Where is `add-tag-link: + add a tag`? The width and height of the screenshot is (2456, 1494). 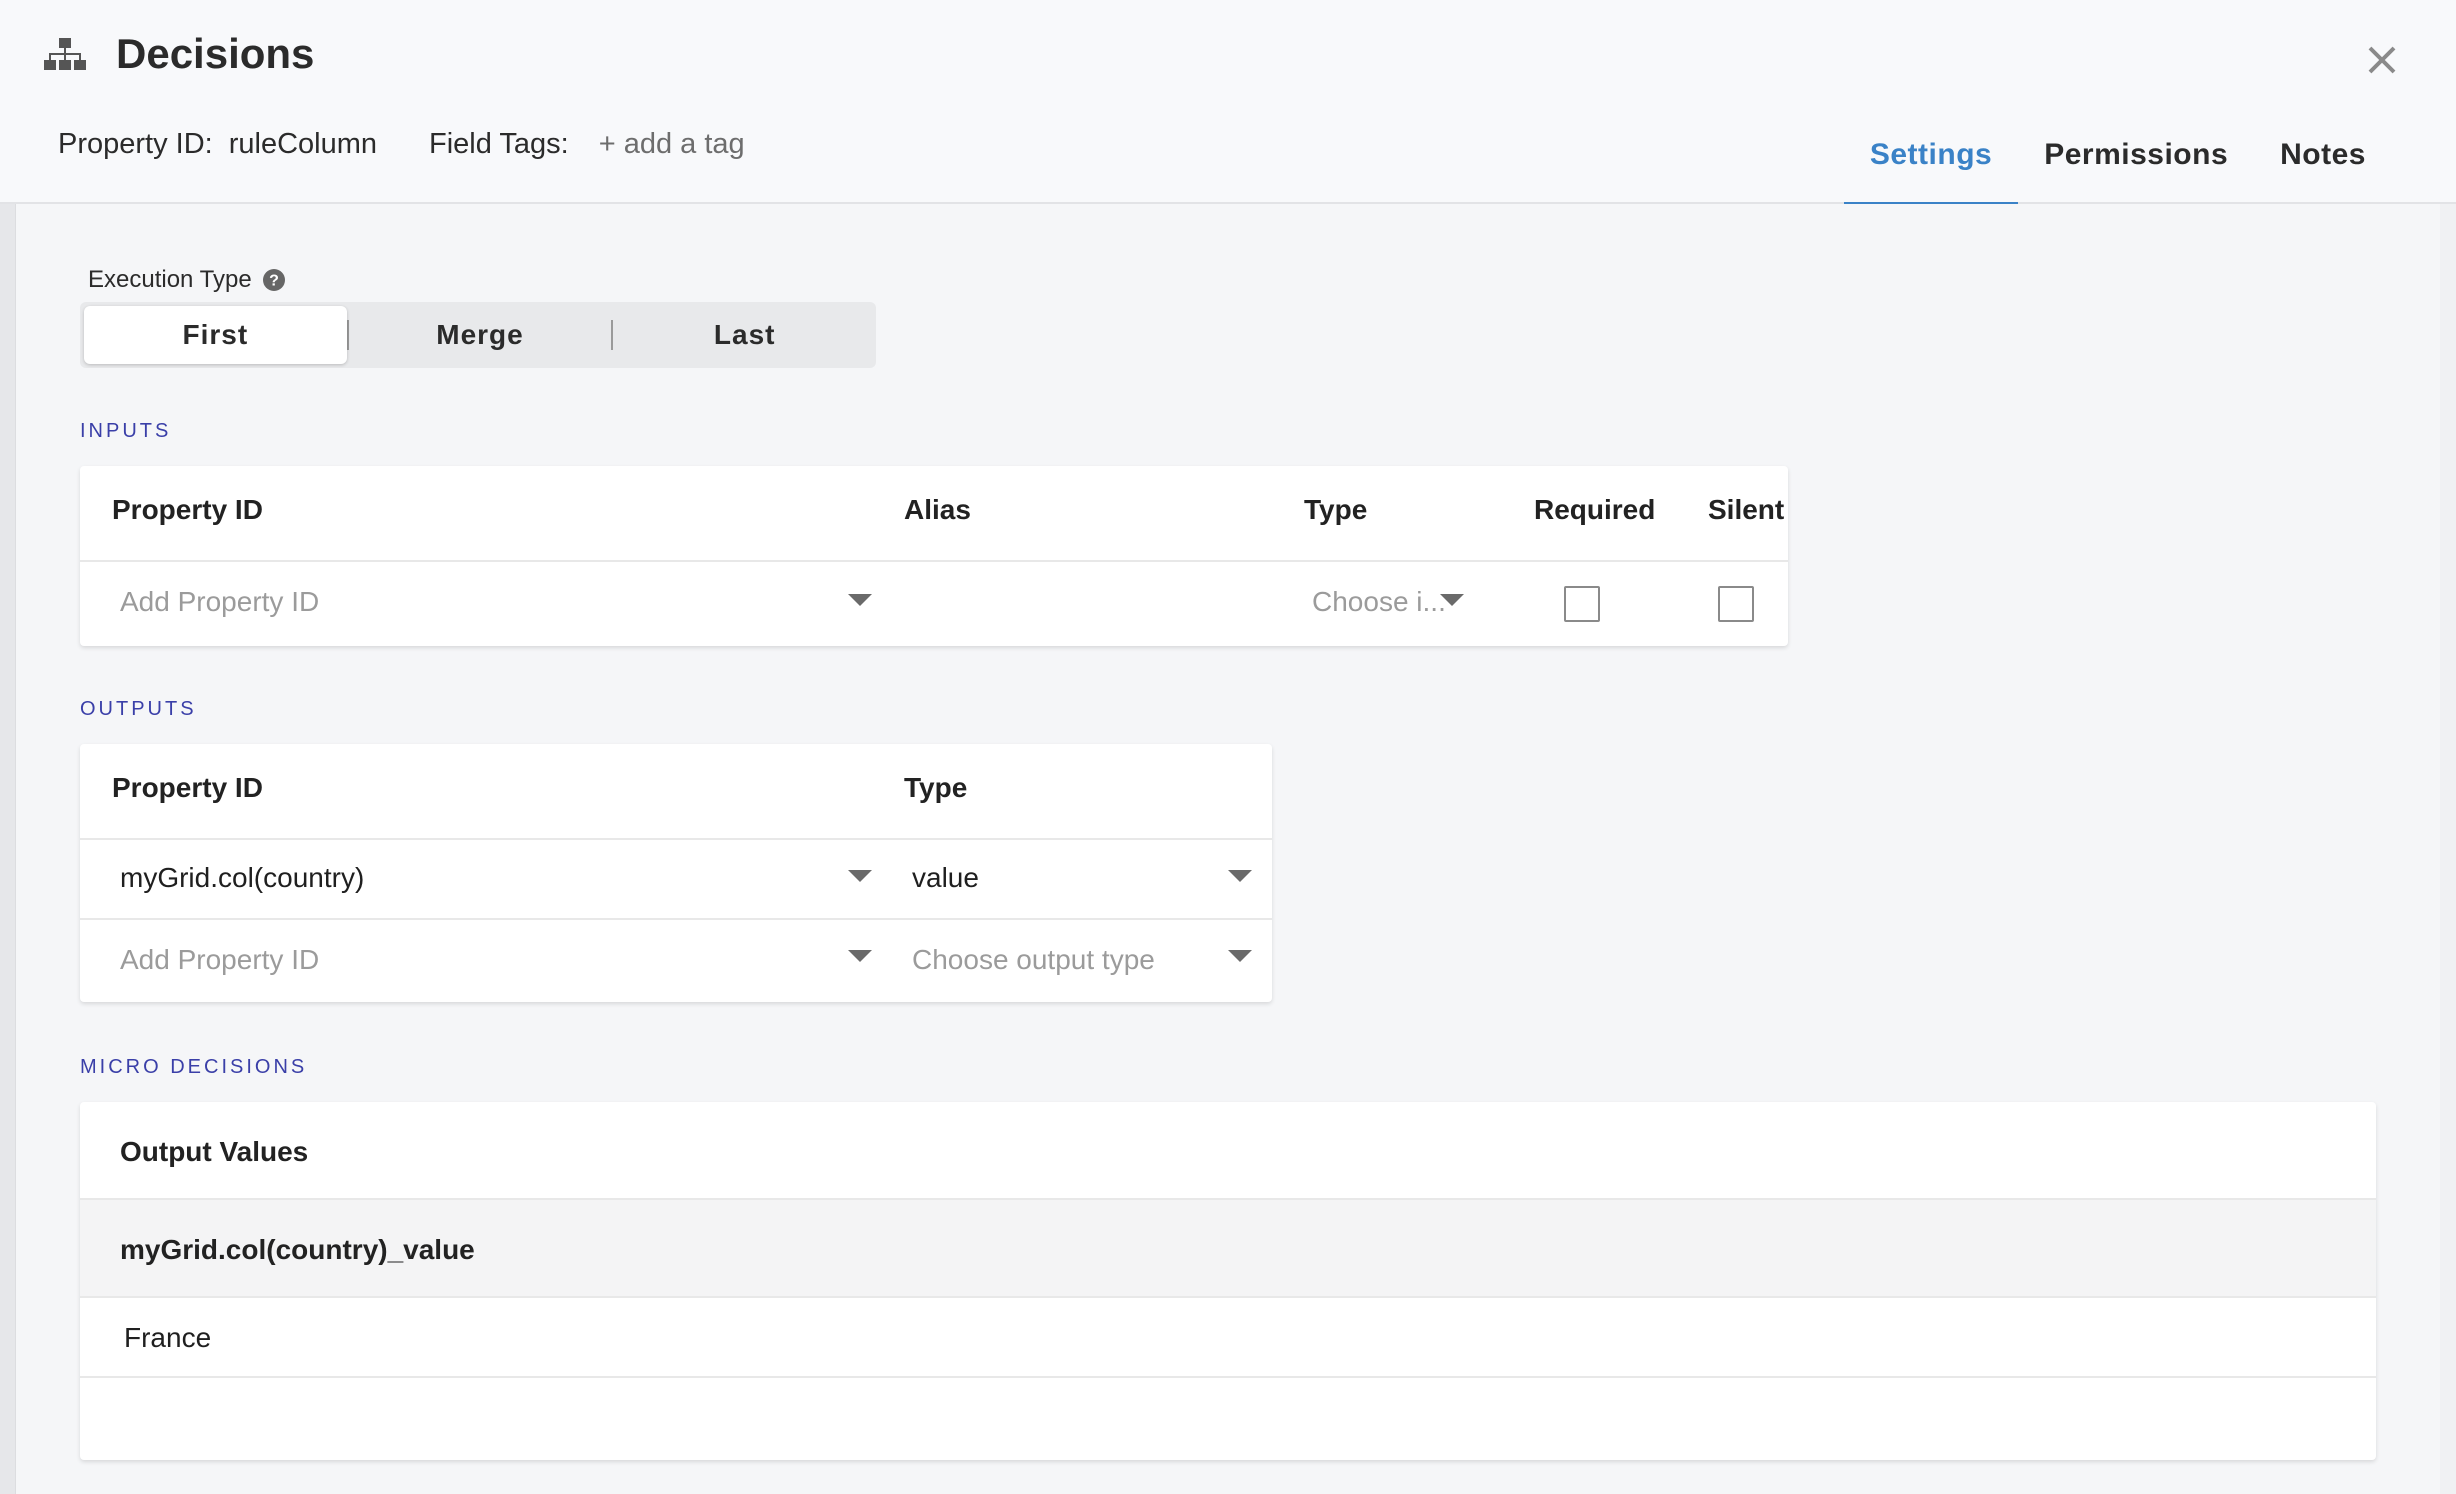 add-tag-link: + add a tag is located at coordinates (672, 144).